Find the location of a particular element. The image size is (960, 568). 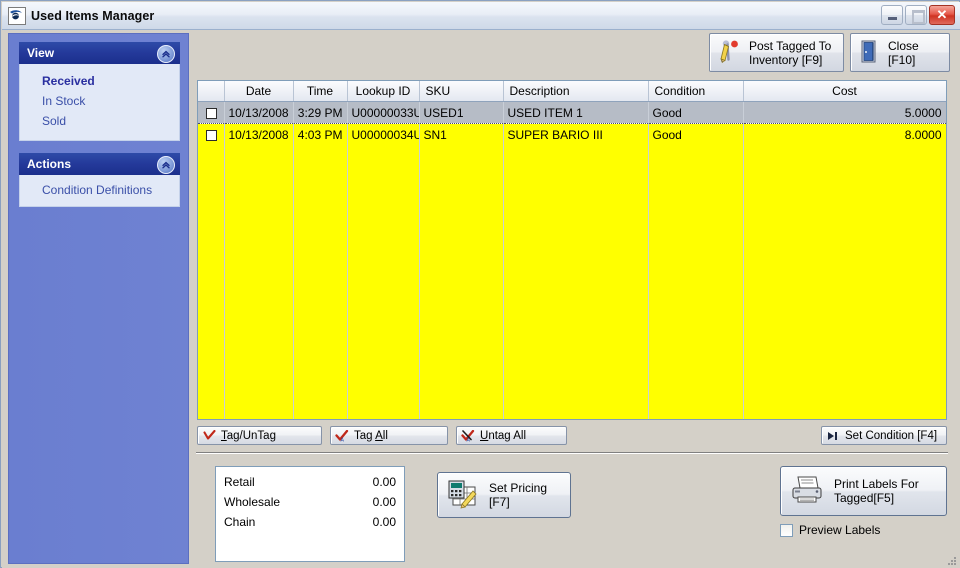

set-condition-label: Set Condition [F4] is located at coordinates (891, 435).